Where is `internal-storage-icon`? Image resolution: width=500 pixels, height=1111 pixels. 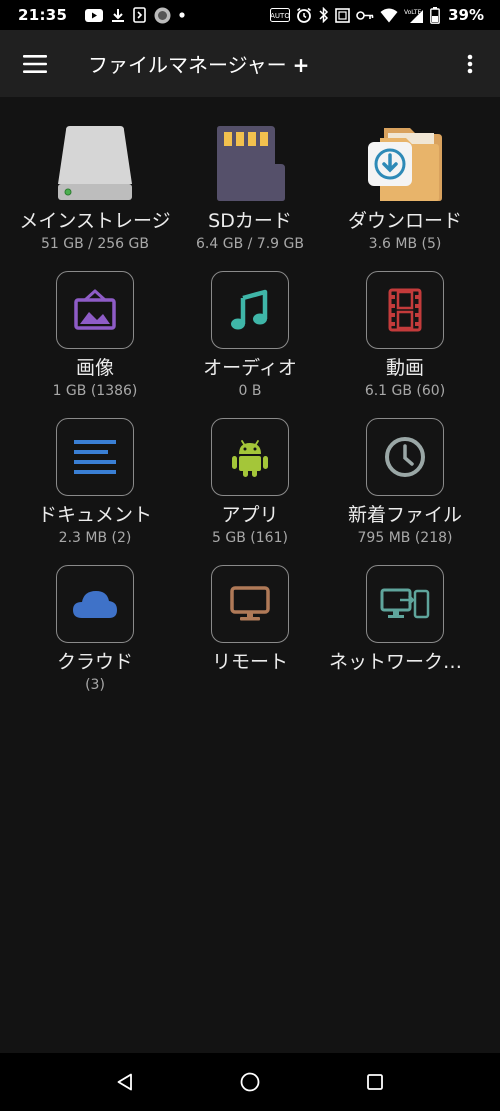 internal-storage-icon is located at coordinates (95, 163).